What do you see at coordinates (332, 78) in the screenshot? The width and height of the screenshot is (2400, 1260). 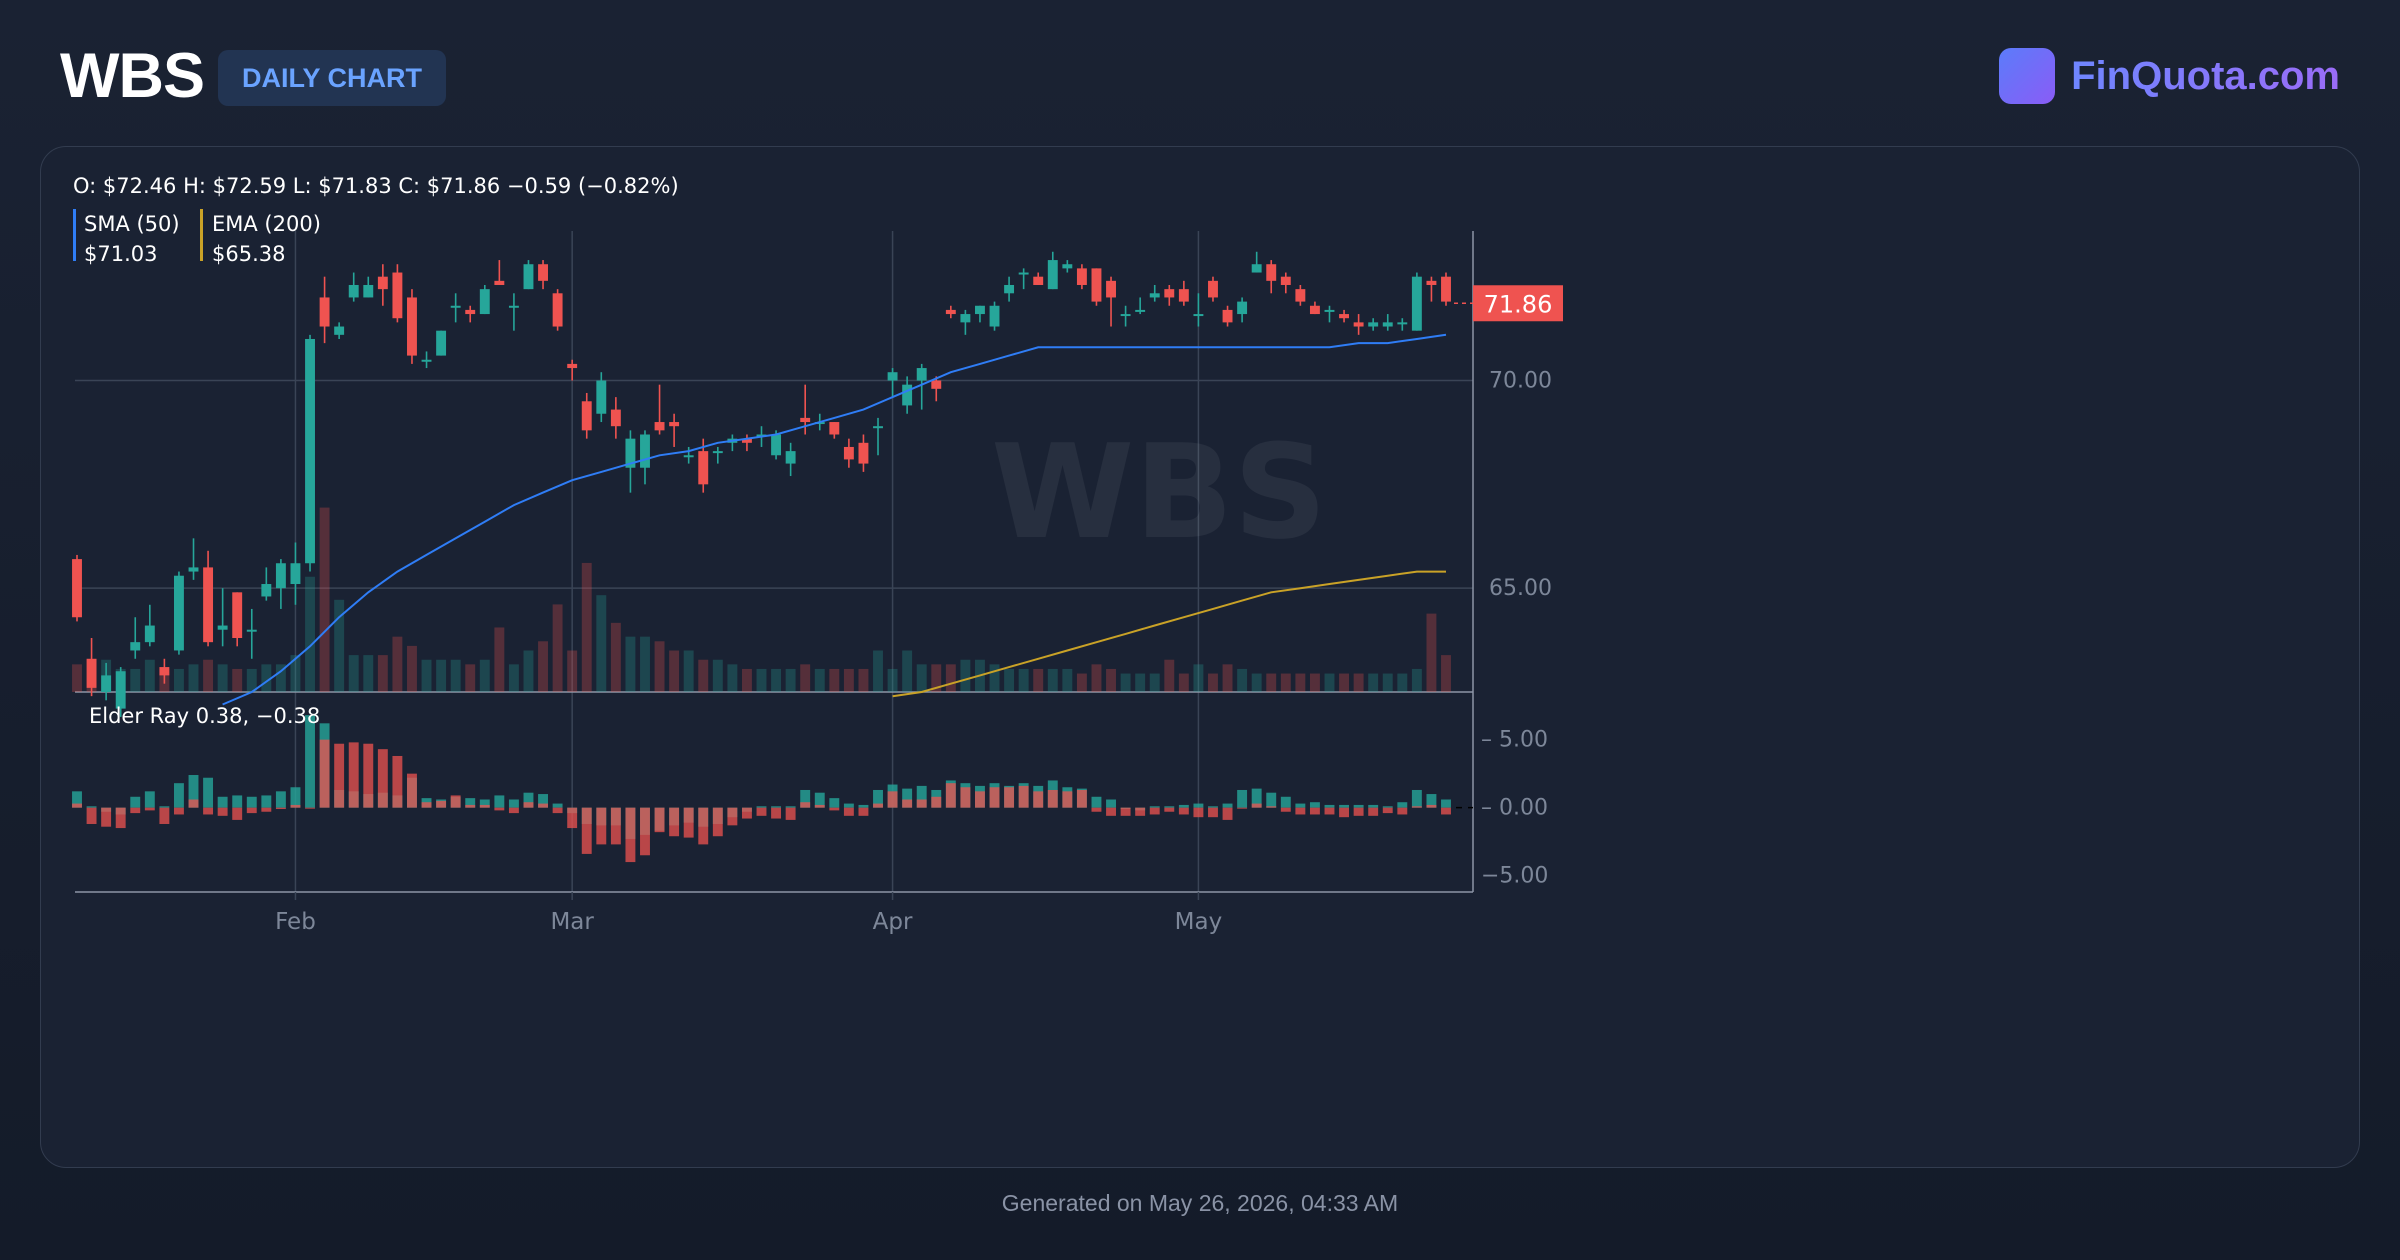 I see `daily-chart-badge: DAILY CHART` at bounding box center [332, 78].